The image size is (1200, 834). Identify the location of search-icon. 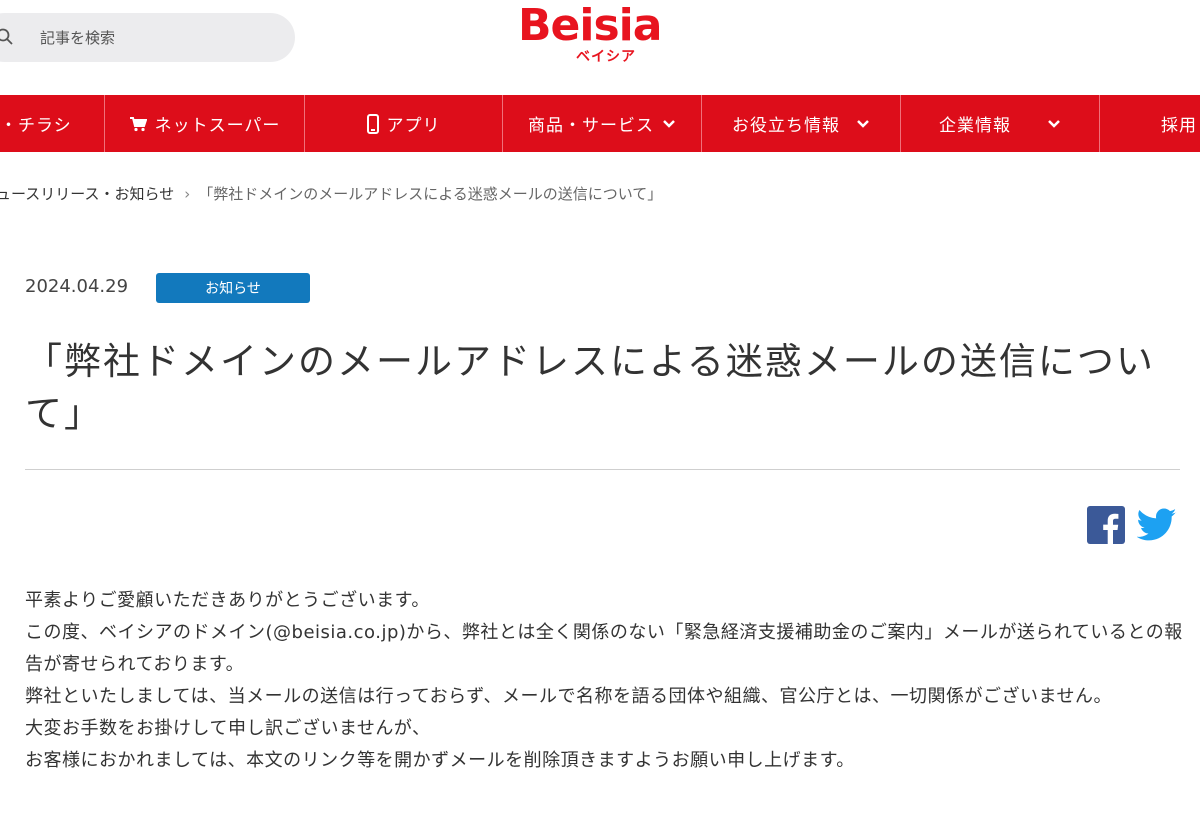
(6, 36).